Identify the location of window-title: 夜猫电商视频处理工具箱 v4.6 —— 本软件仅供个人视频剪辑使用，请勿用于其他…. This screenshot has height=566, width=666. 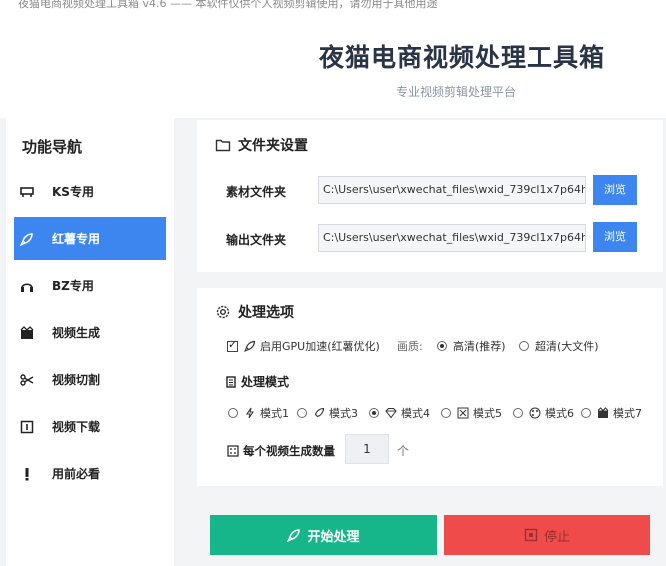
(333, 7).